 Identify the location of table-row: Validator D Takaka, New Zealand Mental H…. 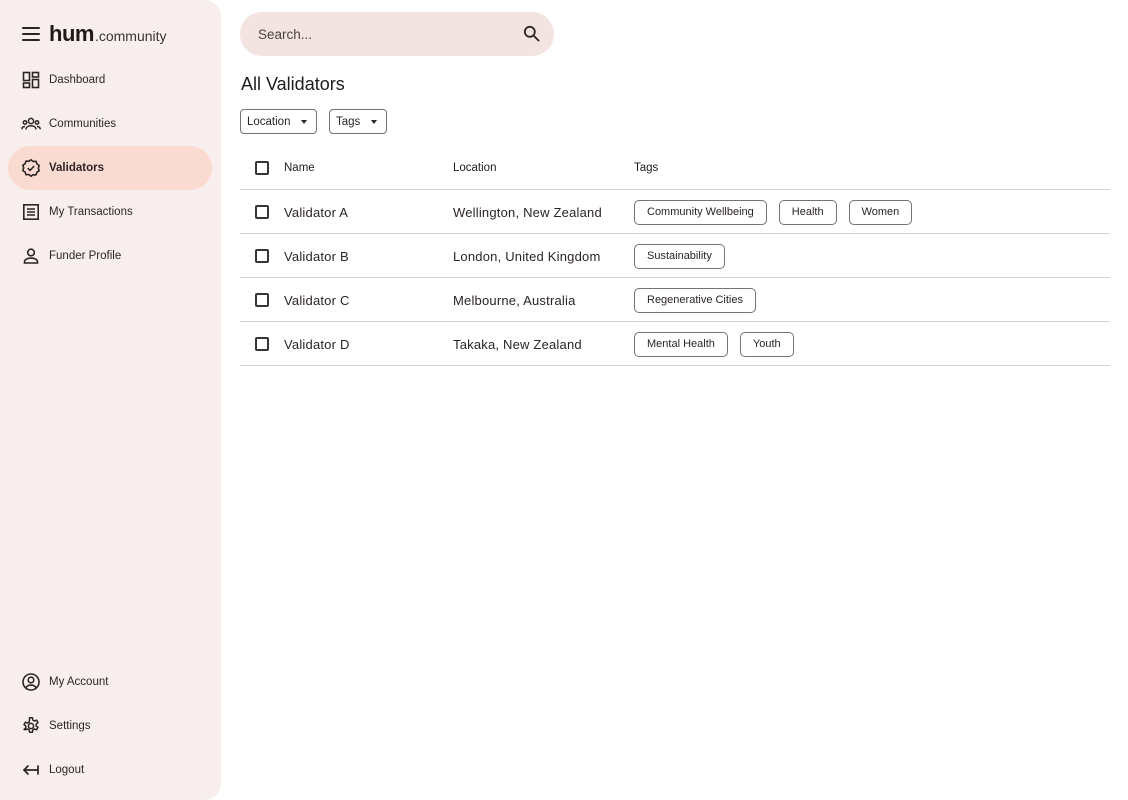
(675, 344).